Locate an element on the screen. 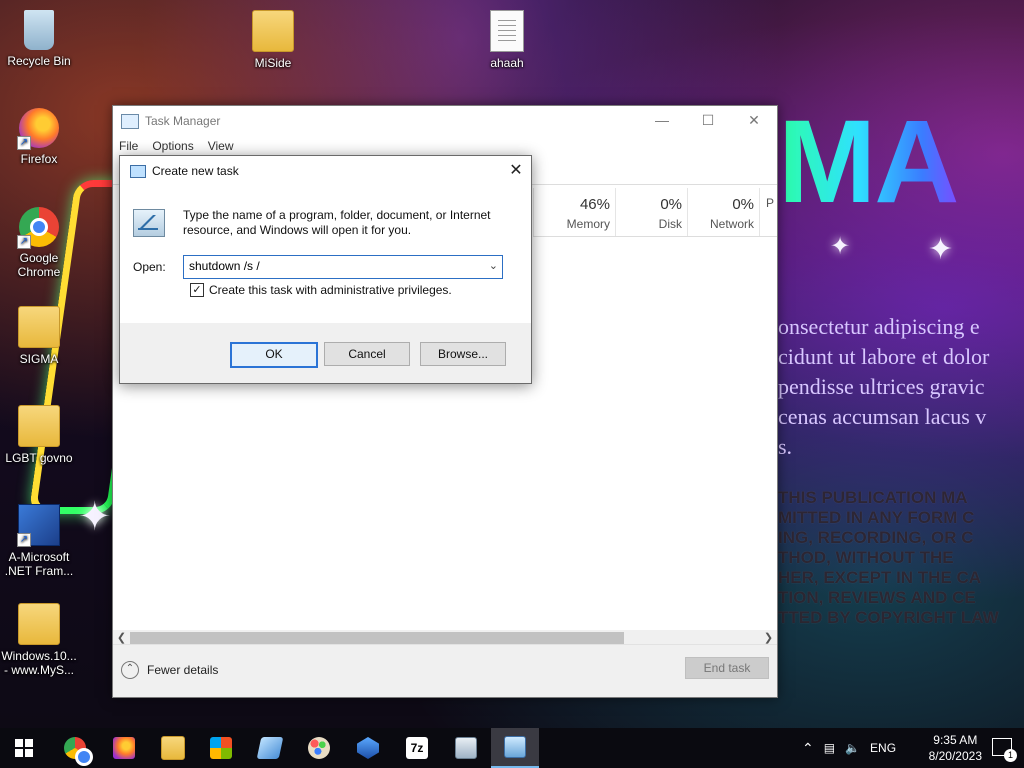 The height and width of the screenshot is (768, 1024). desktop-icon-lgbt-govno: LGBT govno is located at coordinates (39, 435).